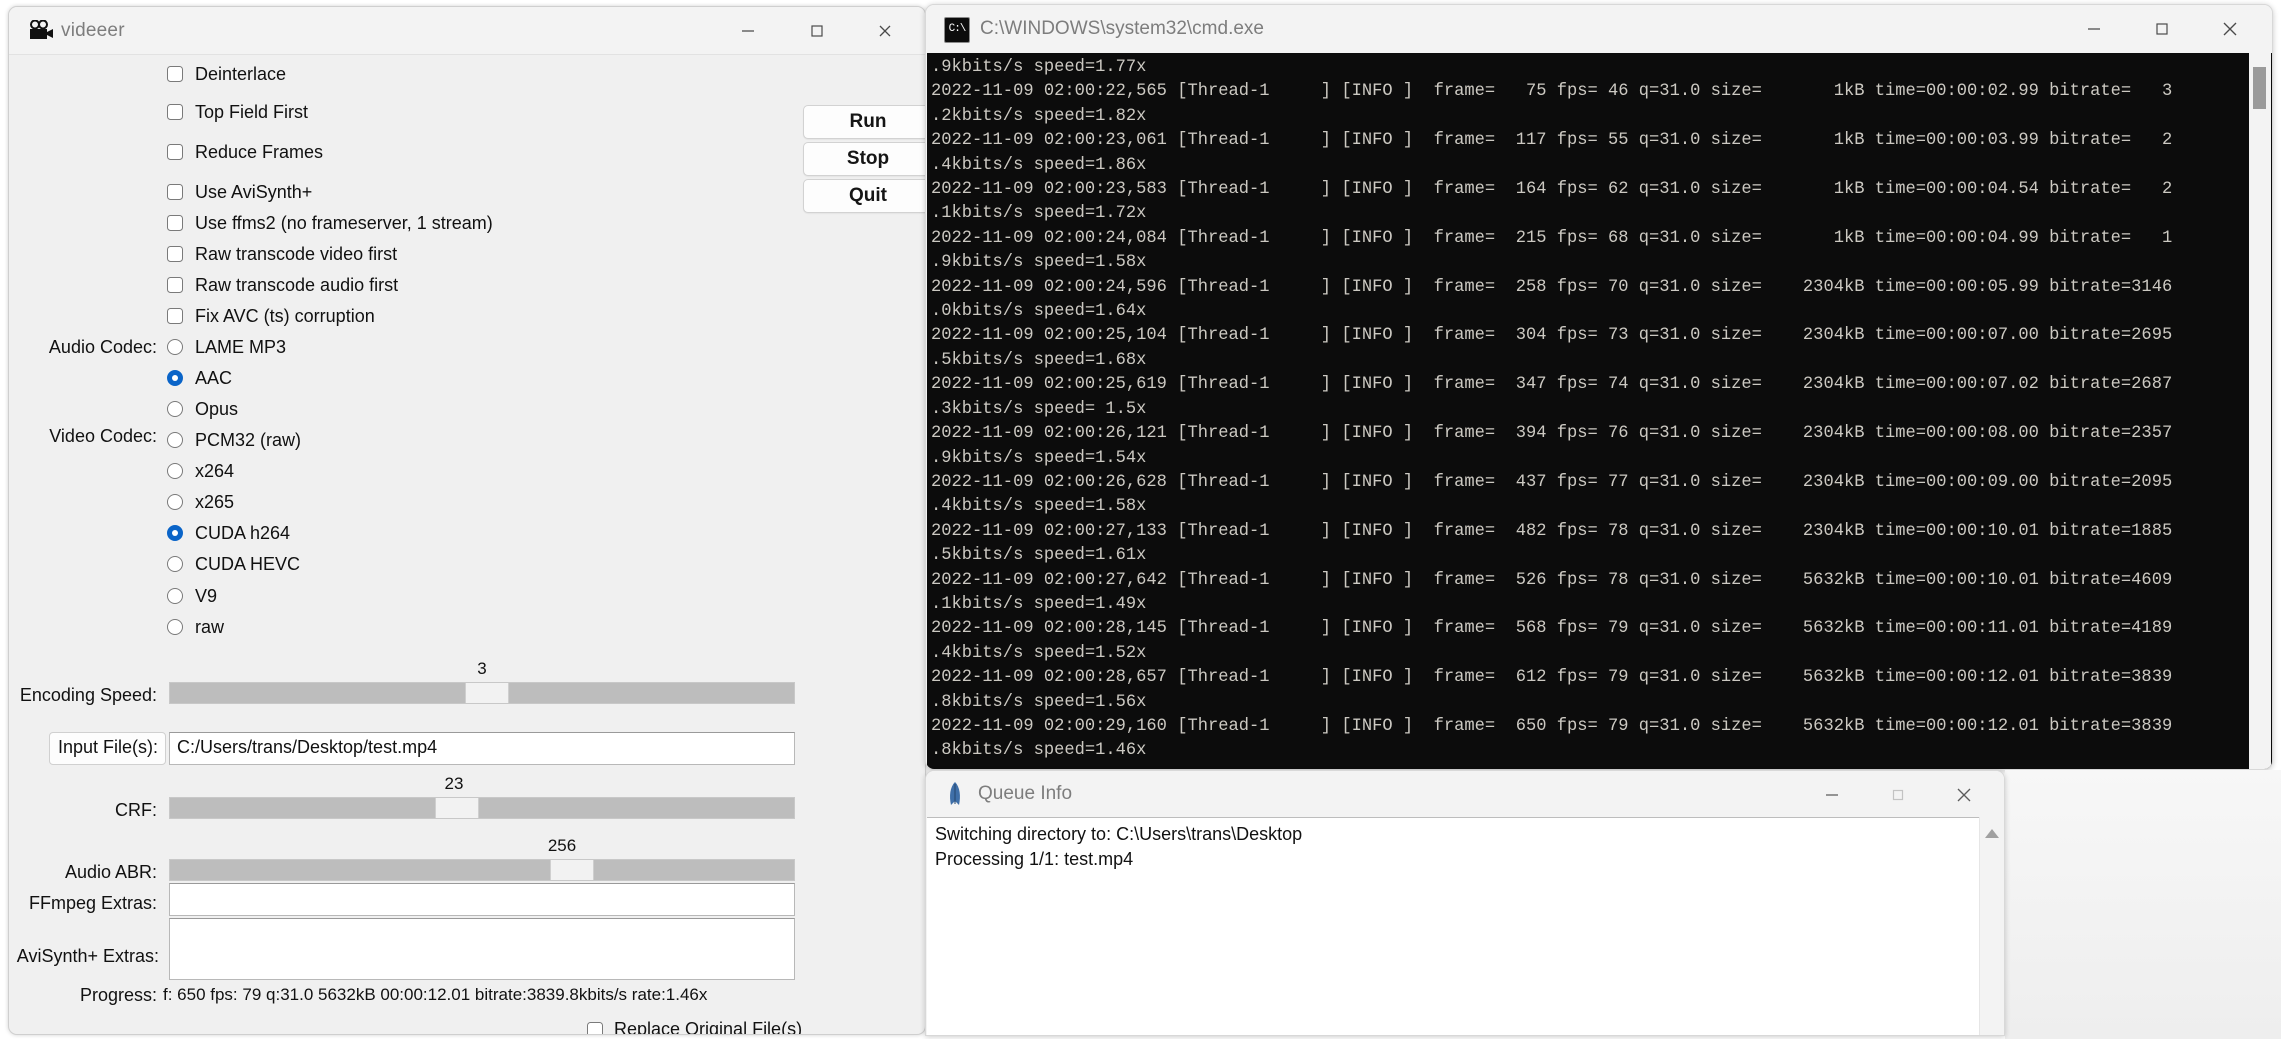 The height and width of the screenshot is (1039, 2281). Describe the element at coordinates (199, 378) in the screenshot. I see `radio-aac: AAC` at that location.